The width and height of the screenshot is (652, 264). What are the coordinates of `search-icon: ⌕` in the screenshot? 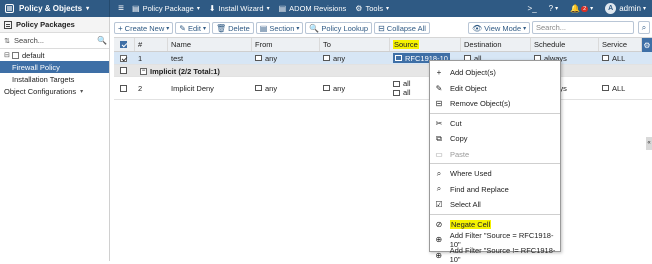 It's located at (644, 27).